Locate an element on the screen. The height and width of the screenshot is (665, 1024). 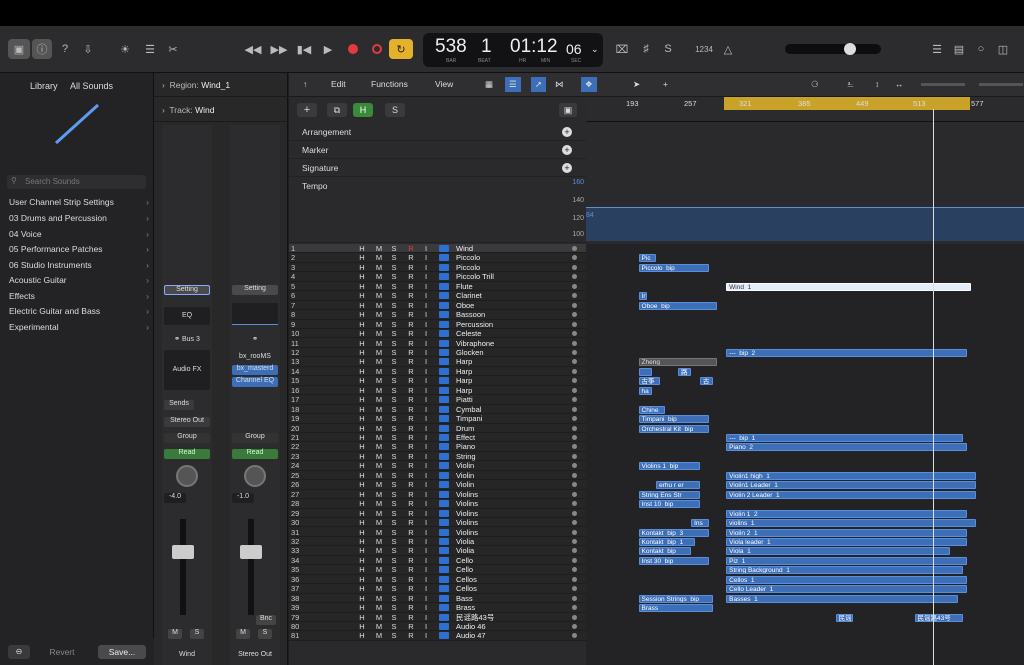
vertical-zoom-icon: ↕ is located at coordinates (877, 84).